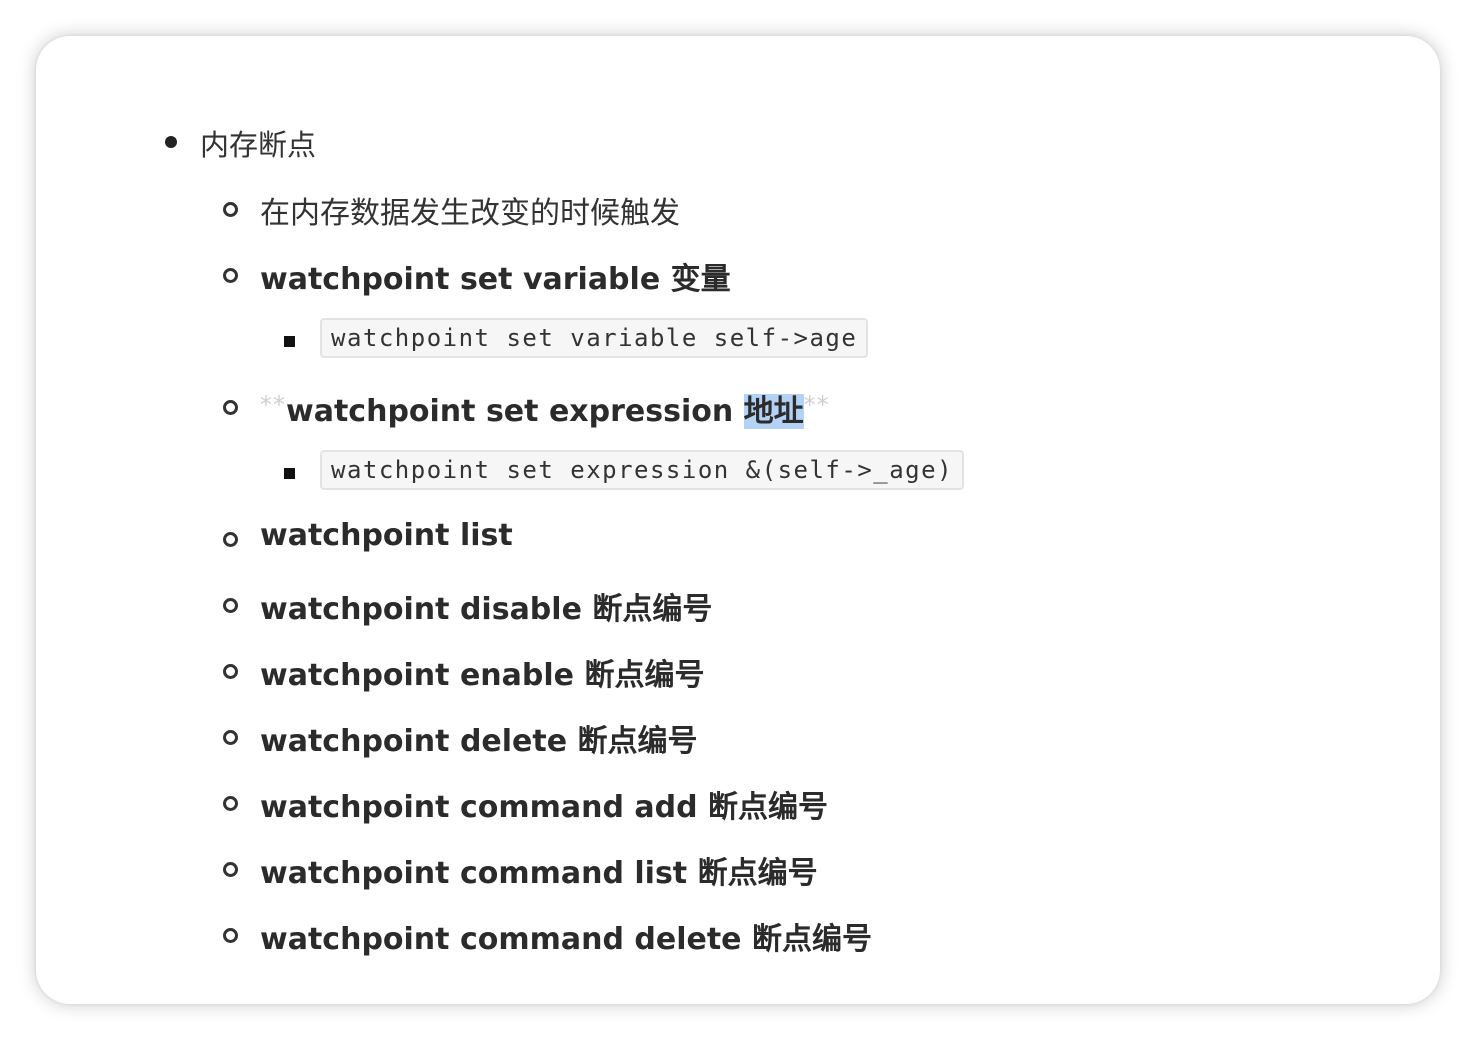 The height and width of the screenshot is (1040, 1476). I want to click on list-item-description: 在内存数据发生改变的时候触发, so click(470, 210).